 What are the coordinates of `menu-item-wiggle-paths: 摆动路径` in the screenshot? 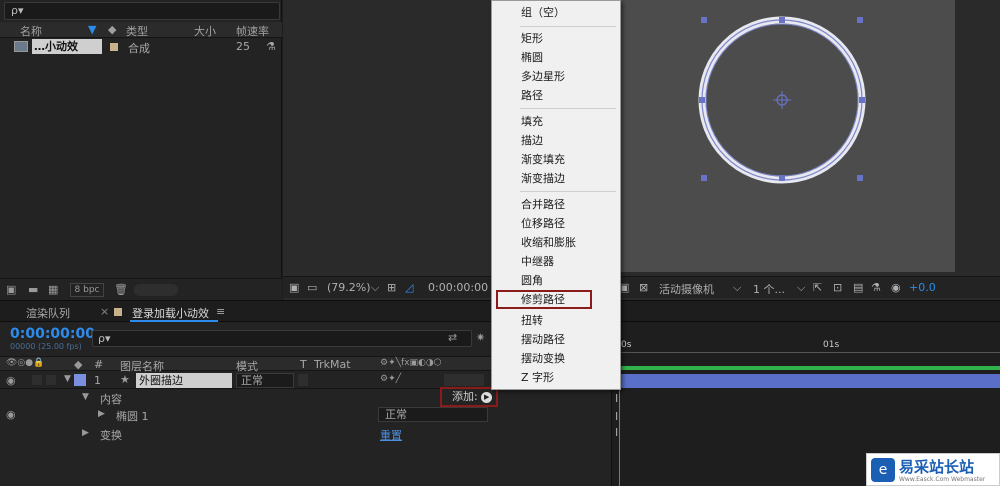 It's located at (556, 339).